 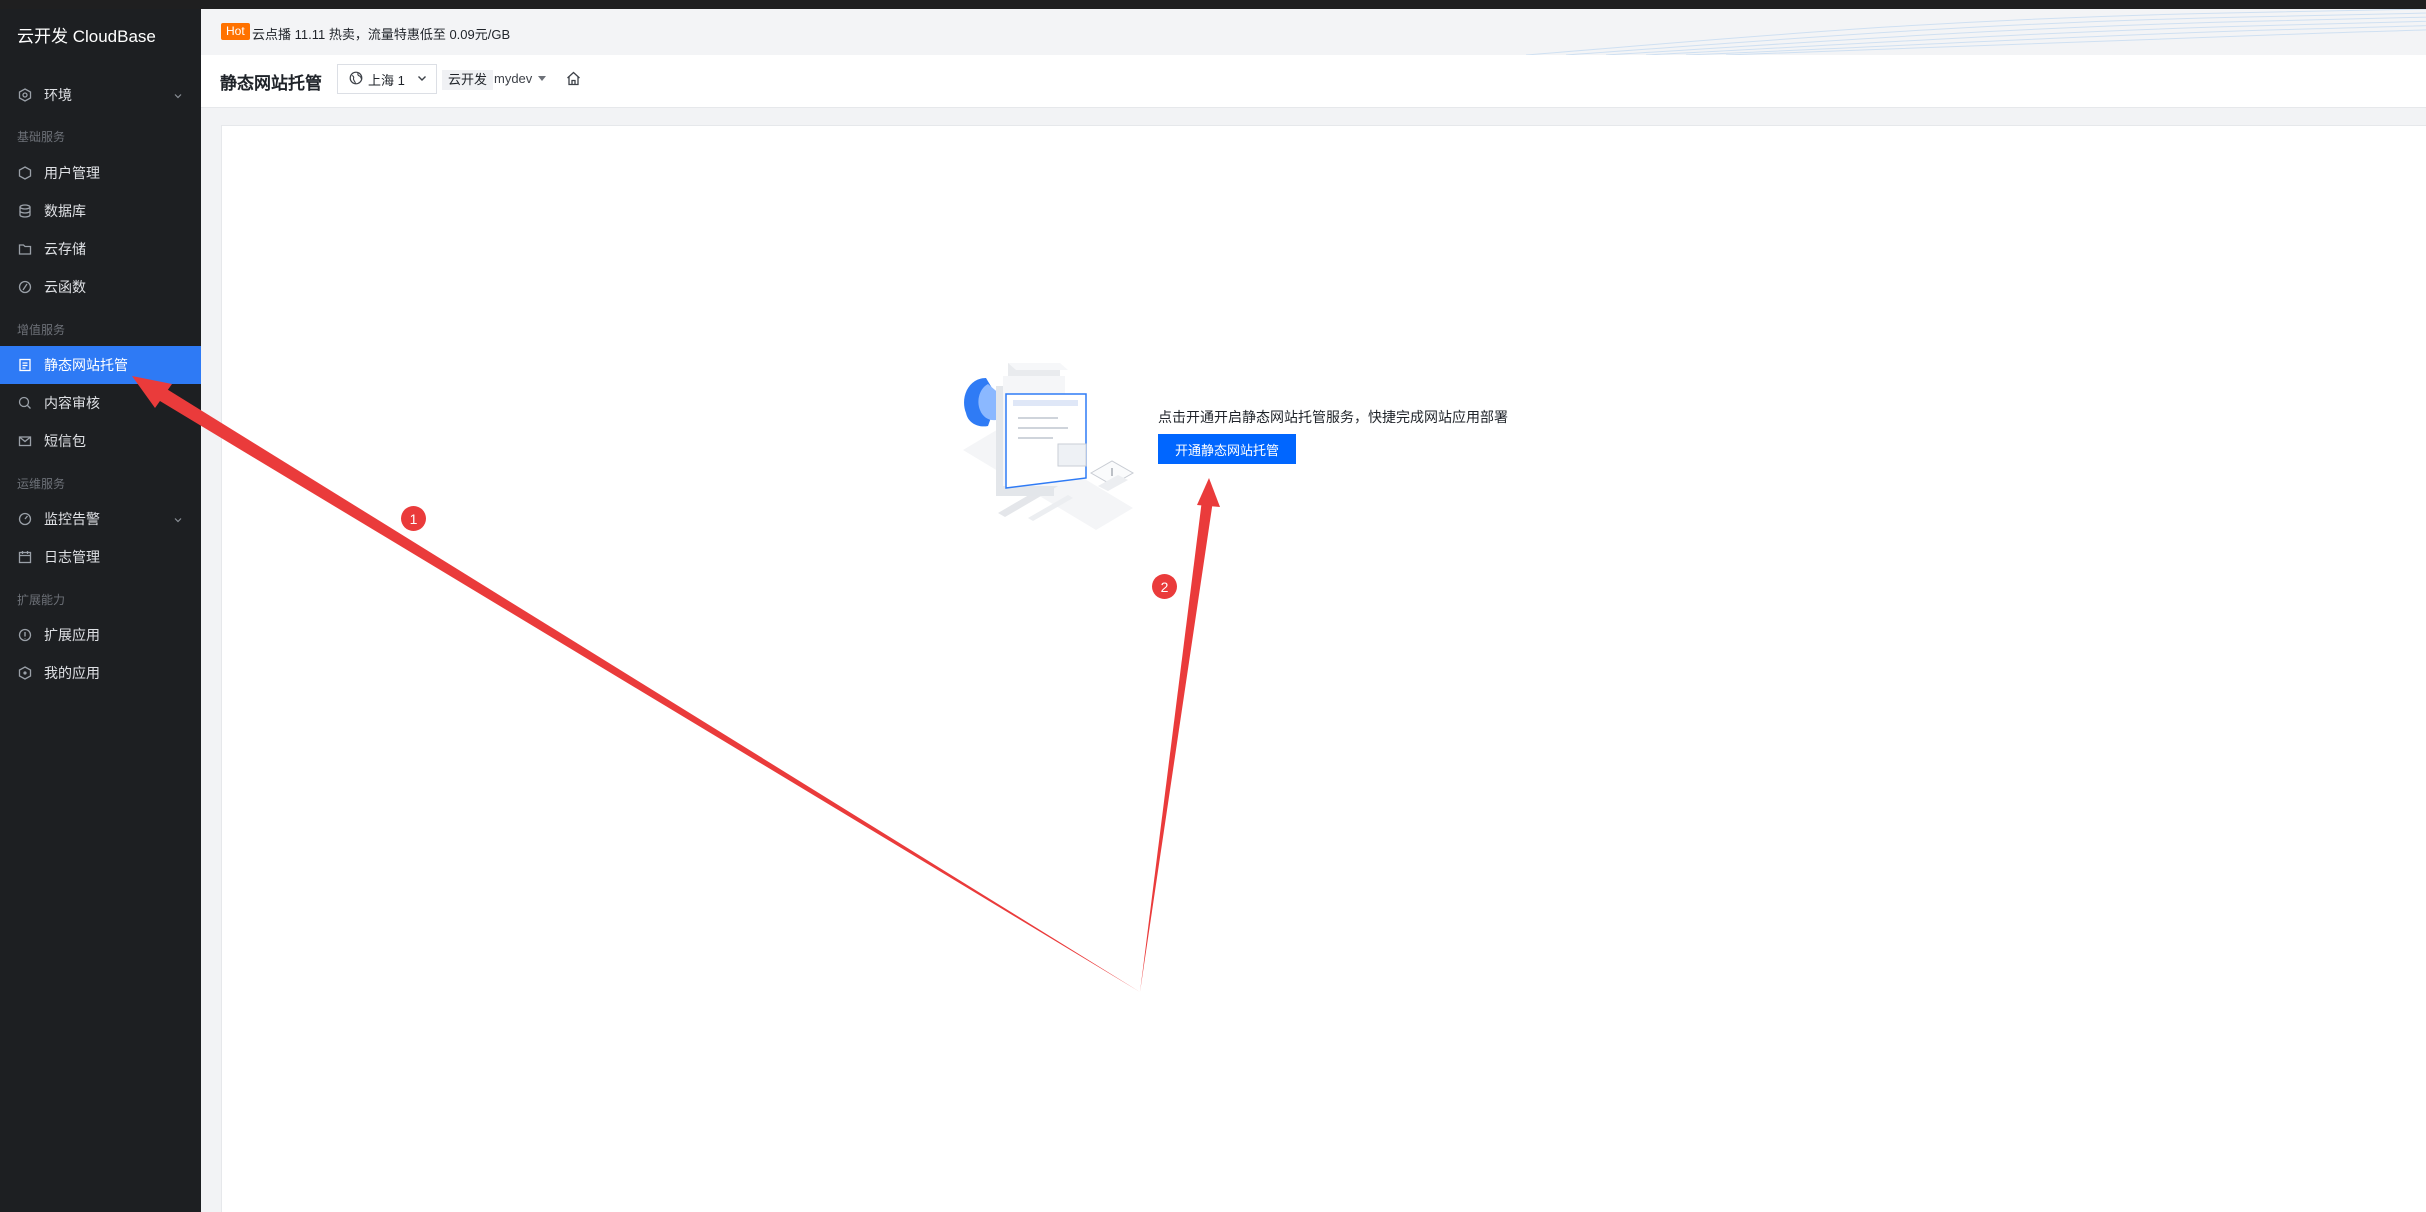 I want to click on sidebar-item-monitoring: 监控告警, so click(x=100, y=519).